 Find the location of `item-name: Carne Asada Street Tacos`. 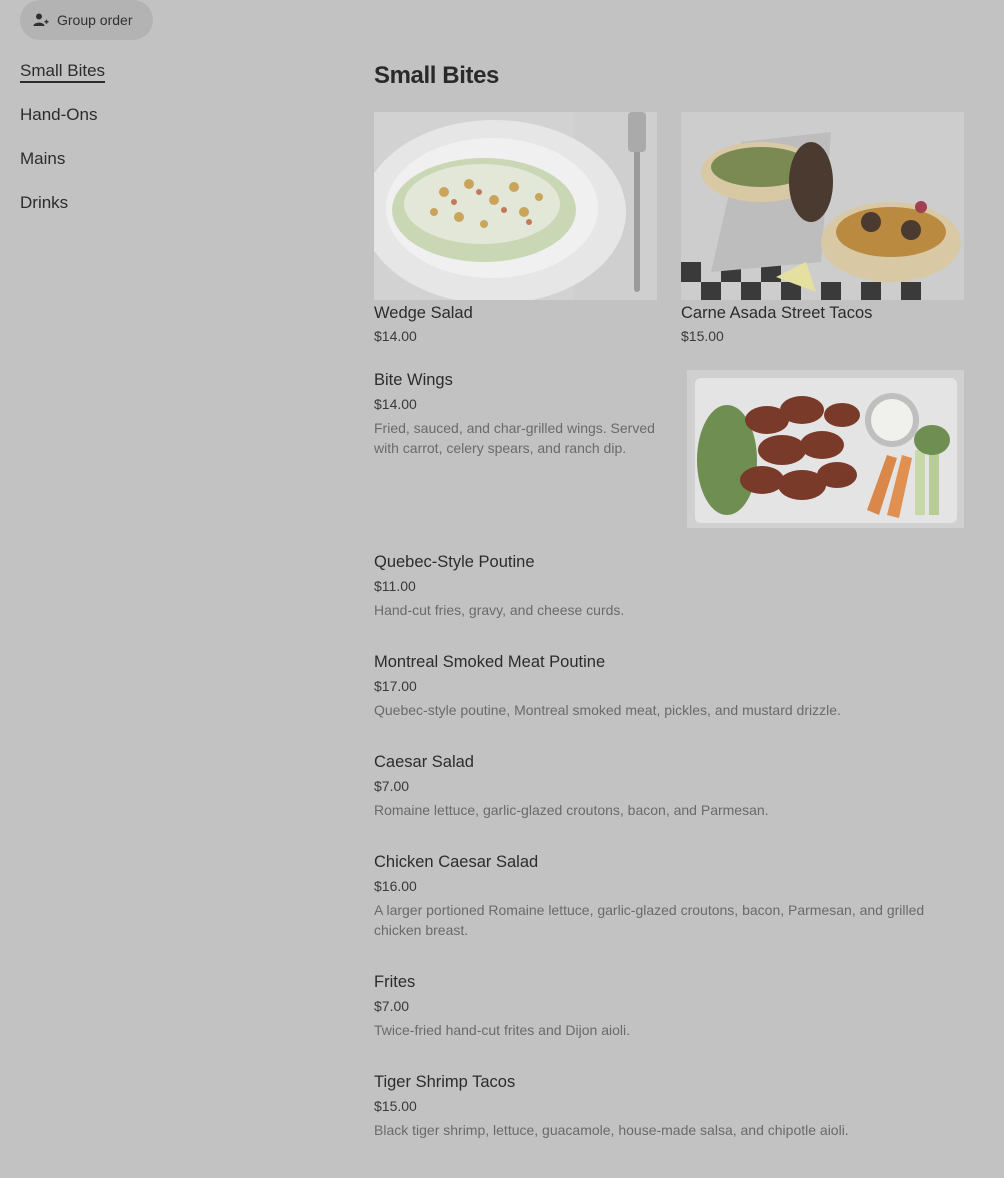

item-name: Carne Asada Street Tacos is located at coordinates (777, 313).